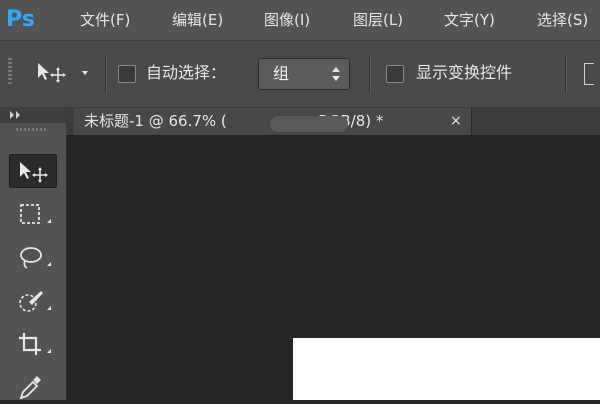 The width and height of the screenshot is (600, 404). What do you see at coordinates (469, 20) in the screenshot?
I see `menu-type: 文字(Y)` at bounding box center [469, 20].